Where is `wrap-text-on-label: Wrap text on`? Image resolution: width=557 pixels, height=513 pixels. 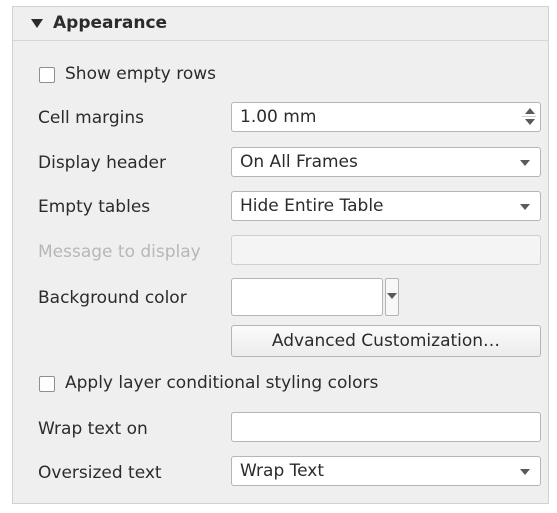
wrap-text-on-label: Wrap text on is located at coordinates (93, 429).